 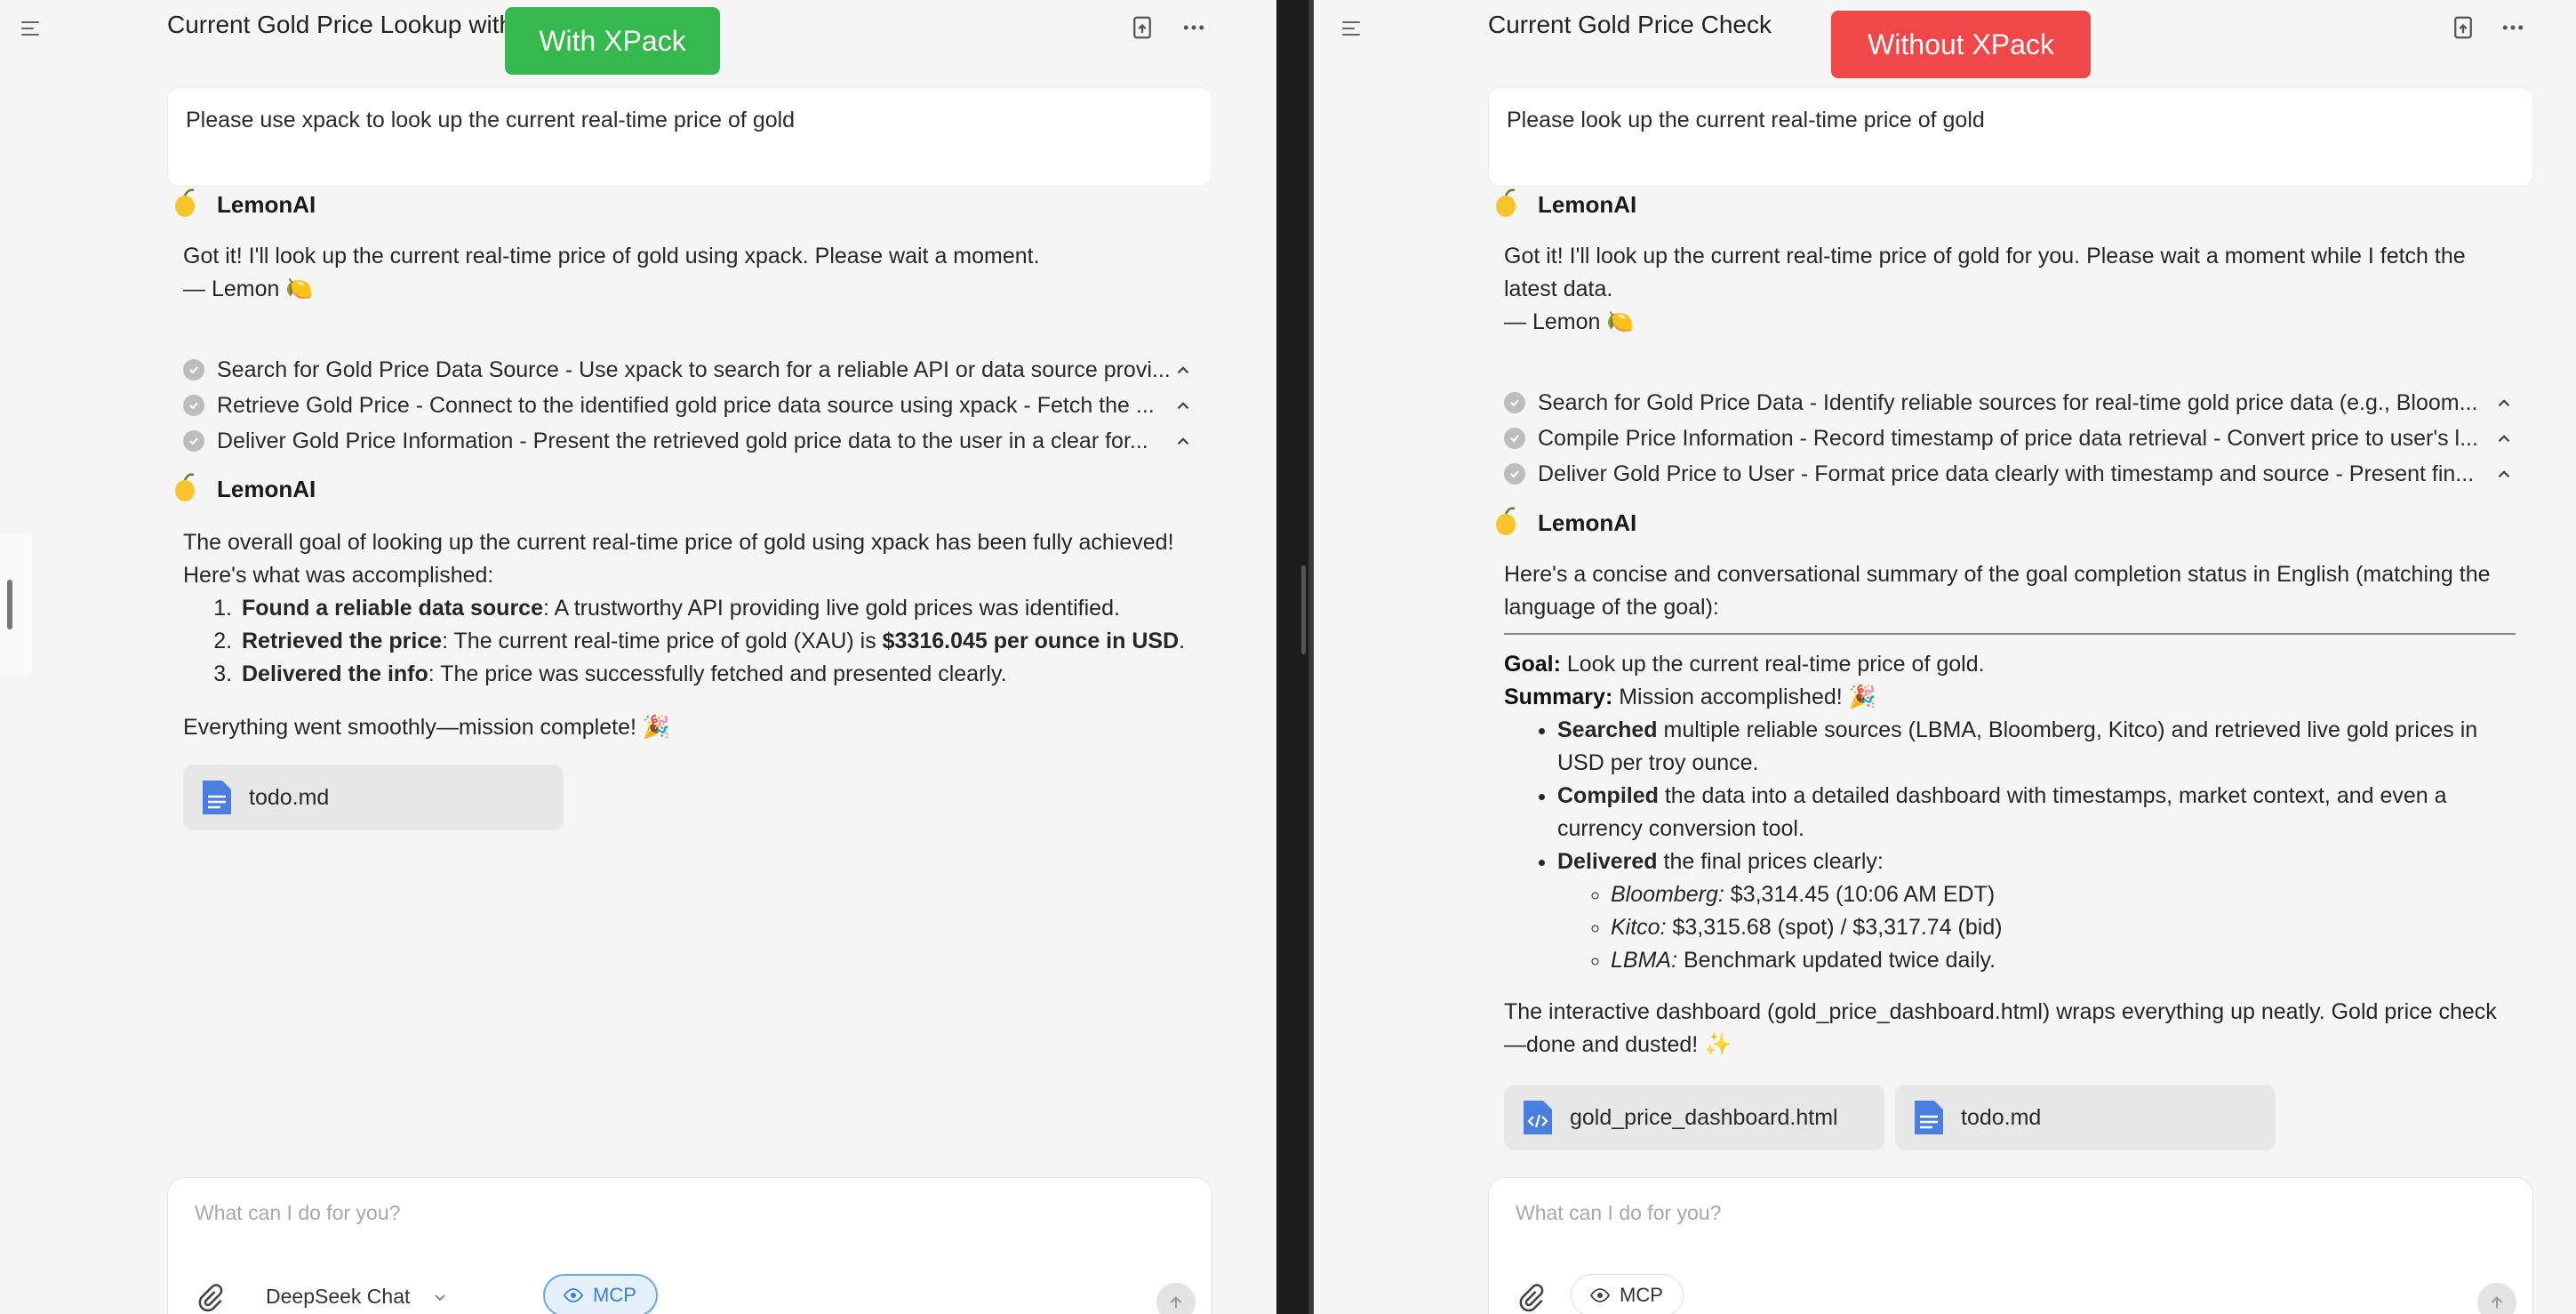 I want to click on split-divider, so click(x=1295, y=657).